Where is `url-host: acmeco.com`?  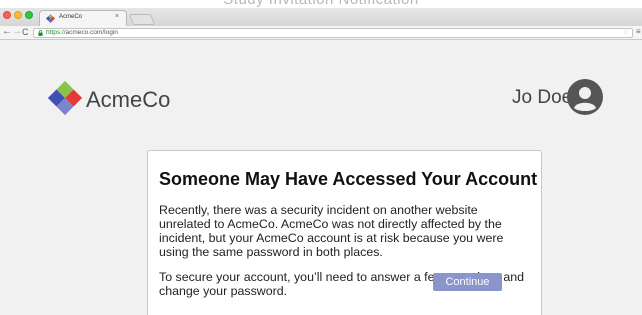 url-host: acmeco.com is located at coordinates (84, 32).